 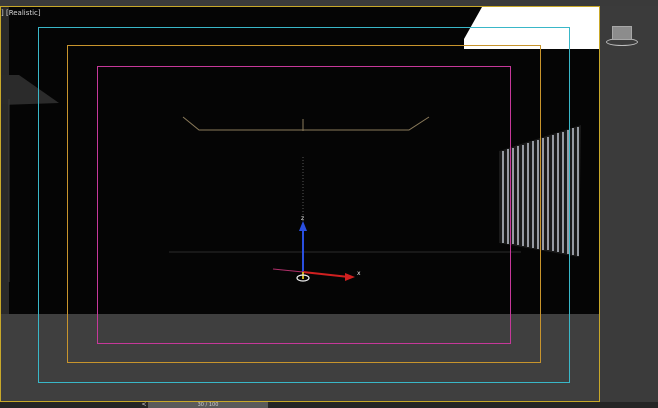 What do you see at coordinates (144, 405) in the screenshot?
I see `timeslider-prev-button: <` at bounding box center [144, 405].